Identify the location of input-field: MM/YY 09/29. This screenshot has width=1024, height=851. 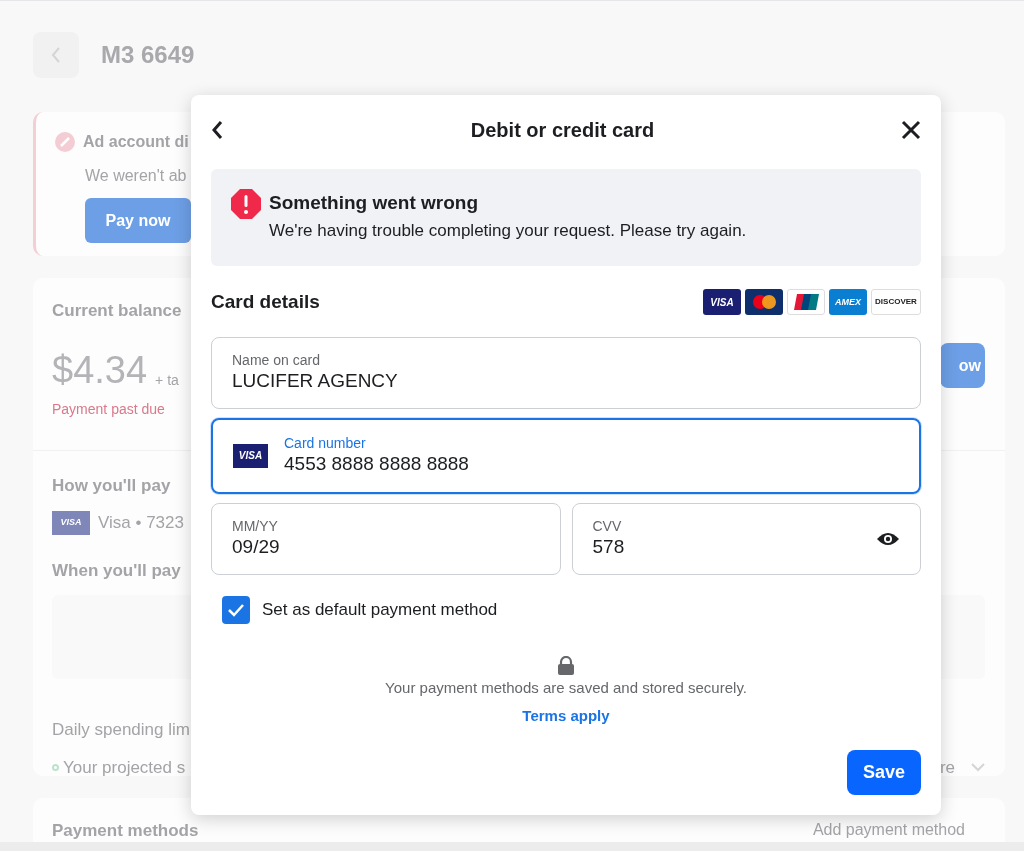
(386, 538).